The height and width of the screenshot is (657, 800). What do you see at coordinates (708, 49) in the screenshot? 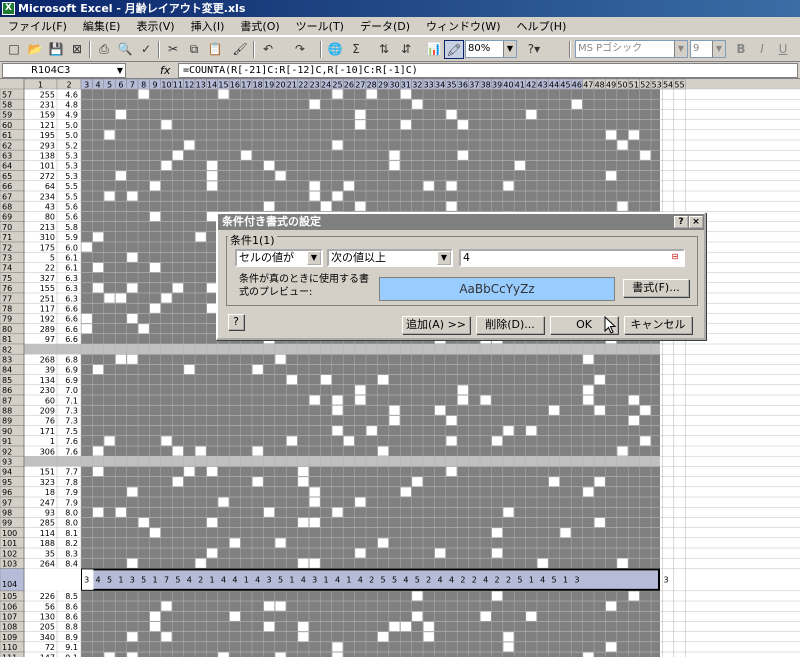
I see `font-size-combo: 9 ▼` at bounding box center [708, 49].